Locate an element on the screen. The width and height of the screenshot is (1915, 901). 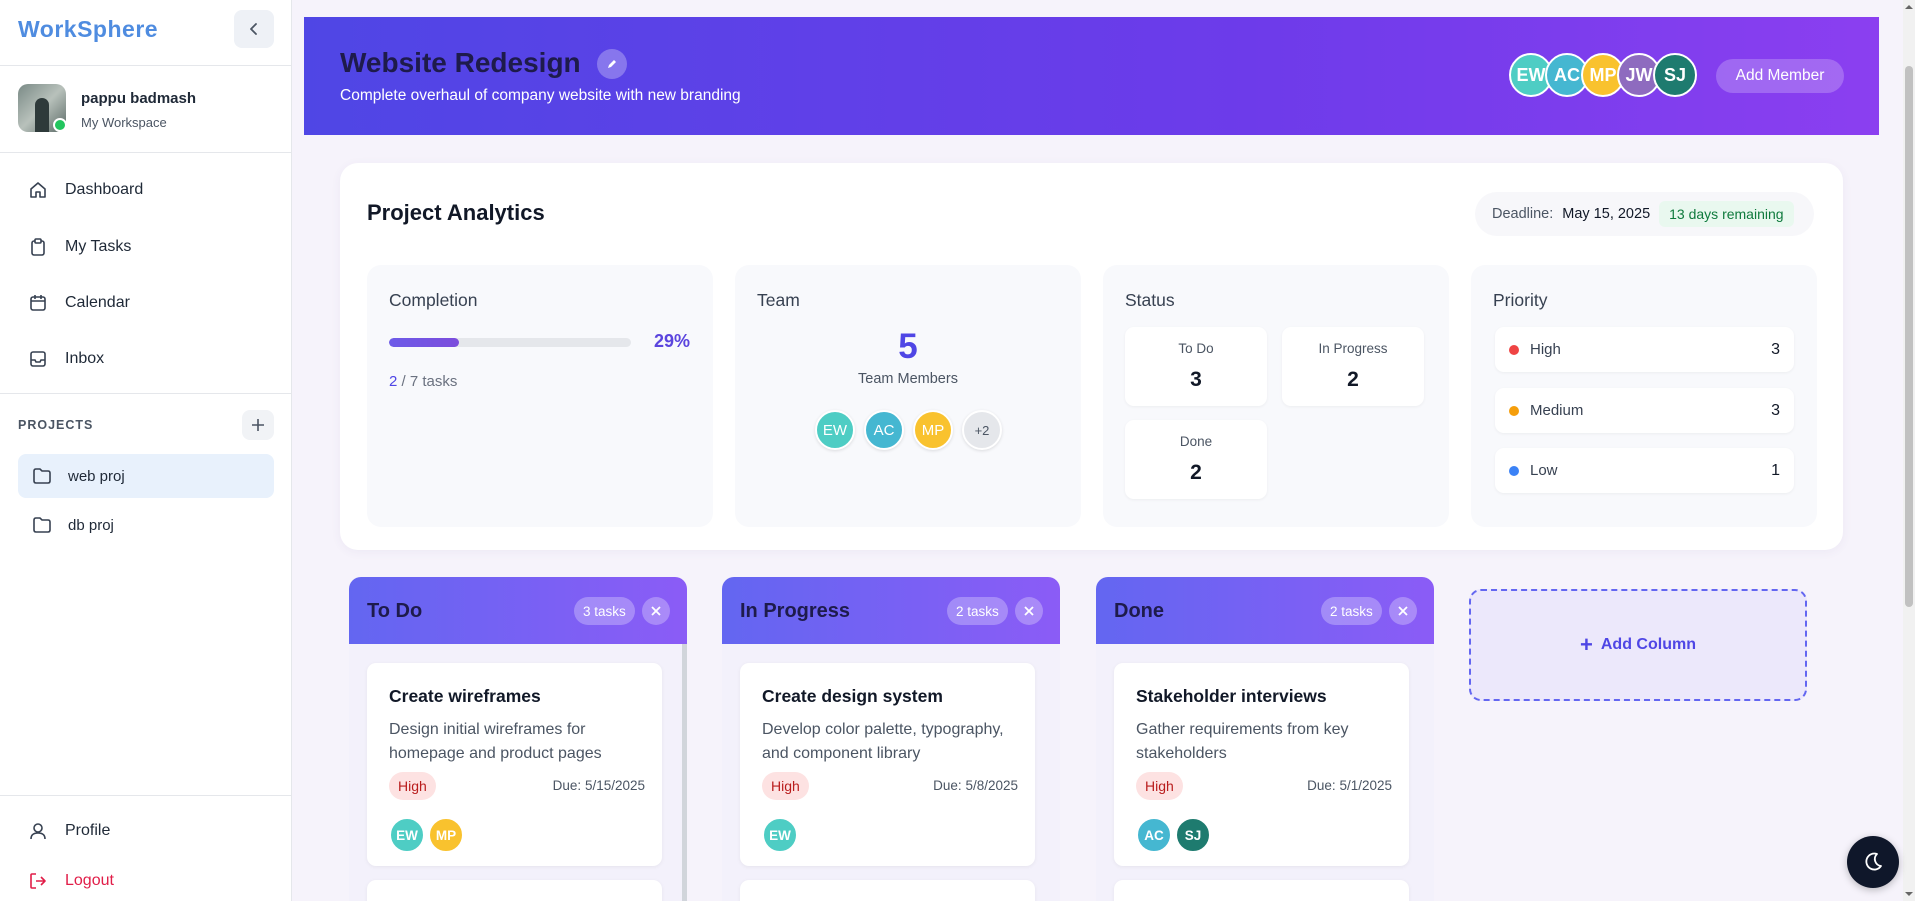
project-item-web-proj: web proj is located at coordinates (146, 476).